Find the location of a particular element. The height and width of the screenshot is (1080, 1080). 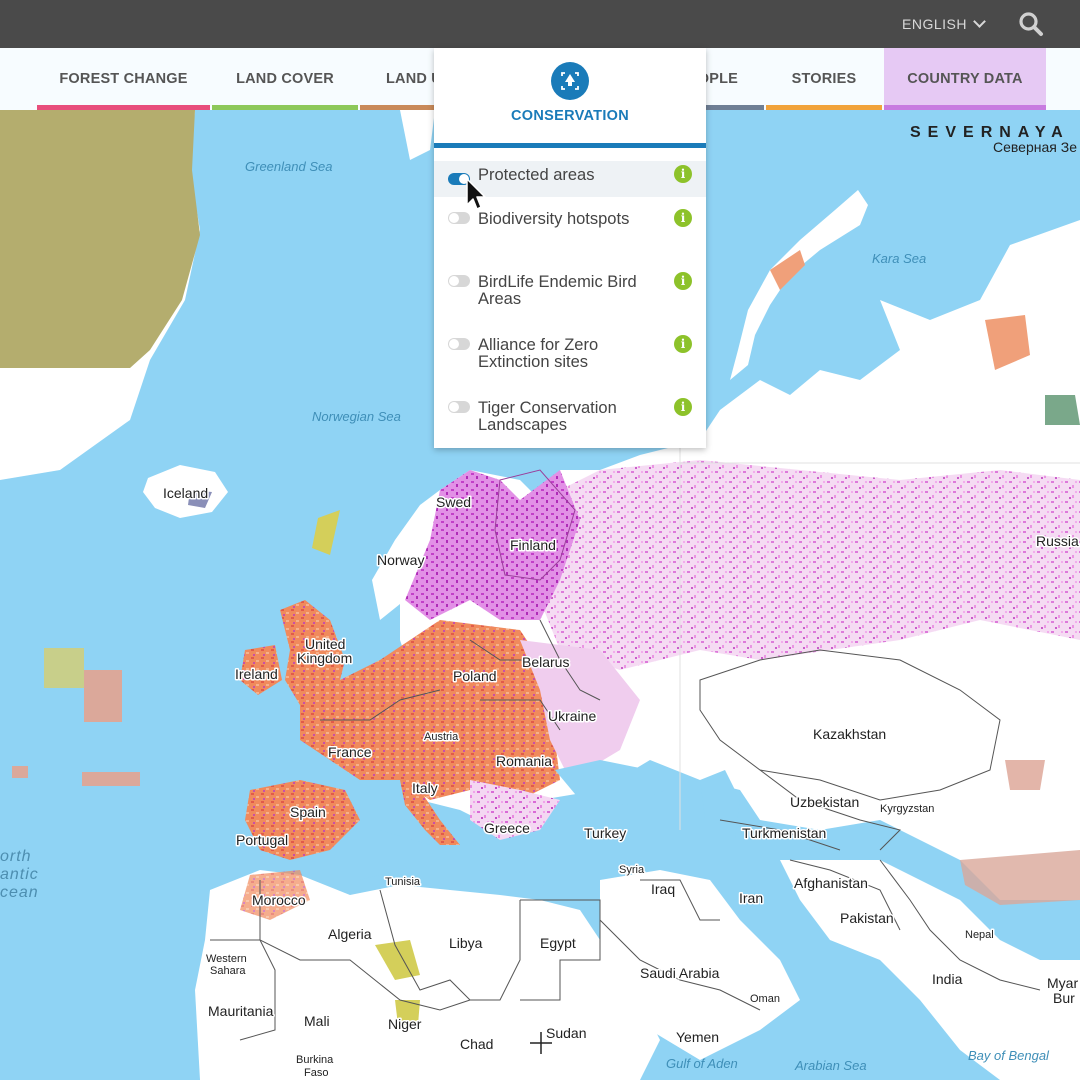

country-label-niger: Niger is located at coordinates (405, 1024).